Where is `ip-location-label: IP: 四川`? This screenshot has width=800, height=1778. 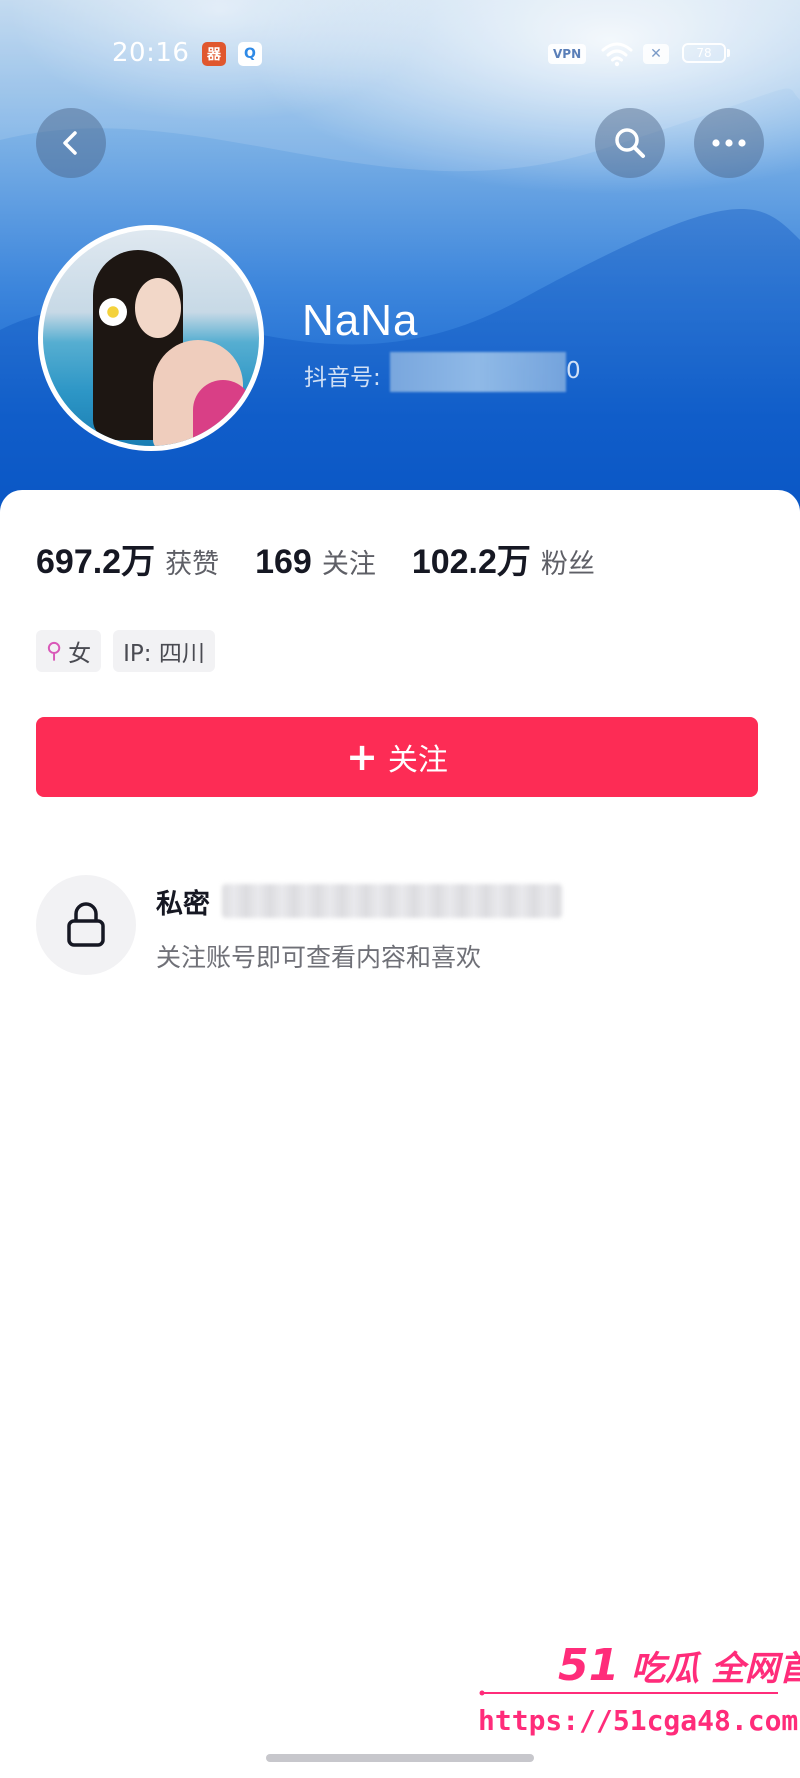
ip-location-label: IP: 四川 is located at coordinates (164, 654).